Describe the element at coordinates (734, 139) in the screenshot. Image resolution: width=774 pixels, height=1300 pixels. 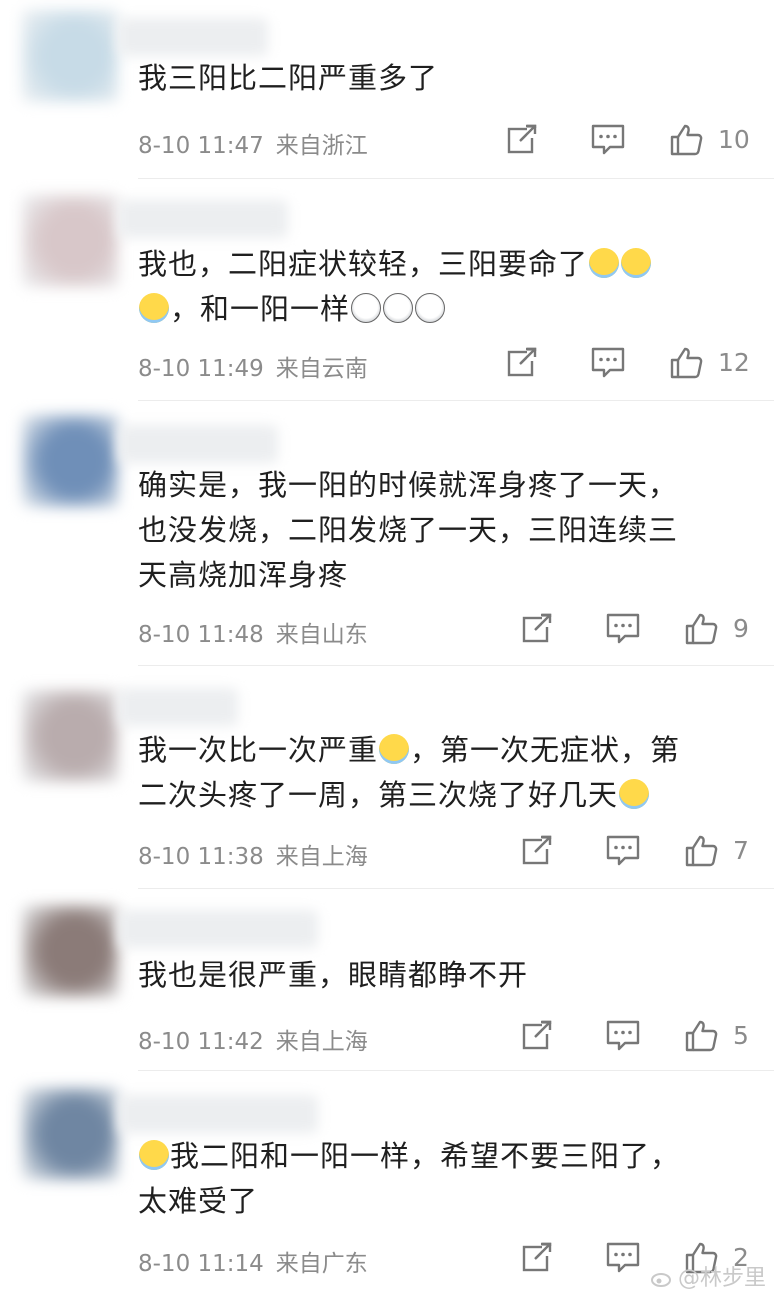
I see `like-count: 10` at that location.